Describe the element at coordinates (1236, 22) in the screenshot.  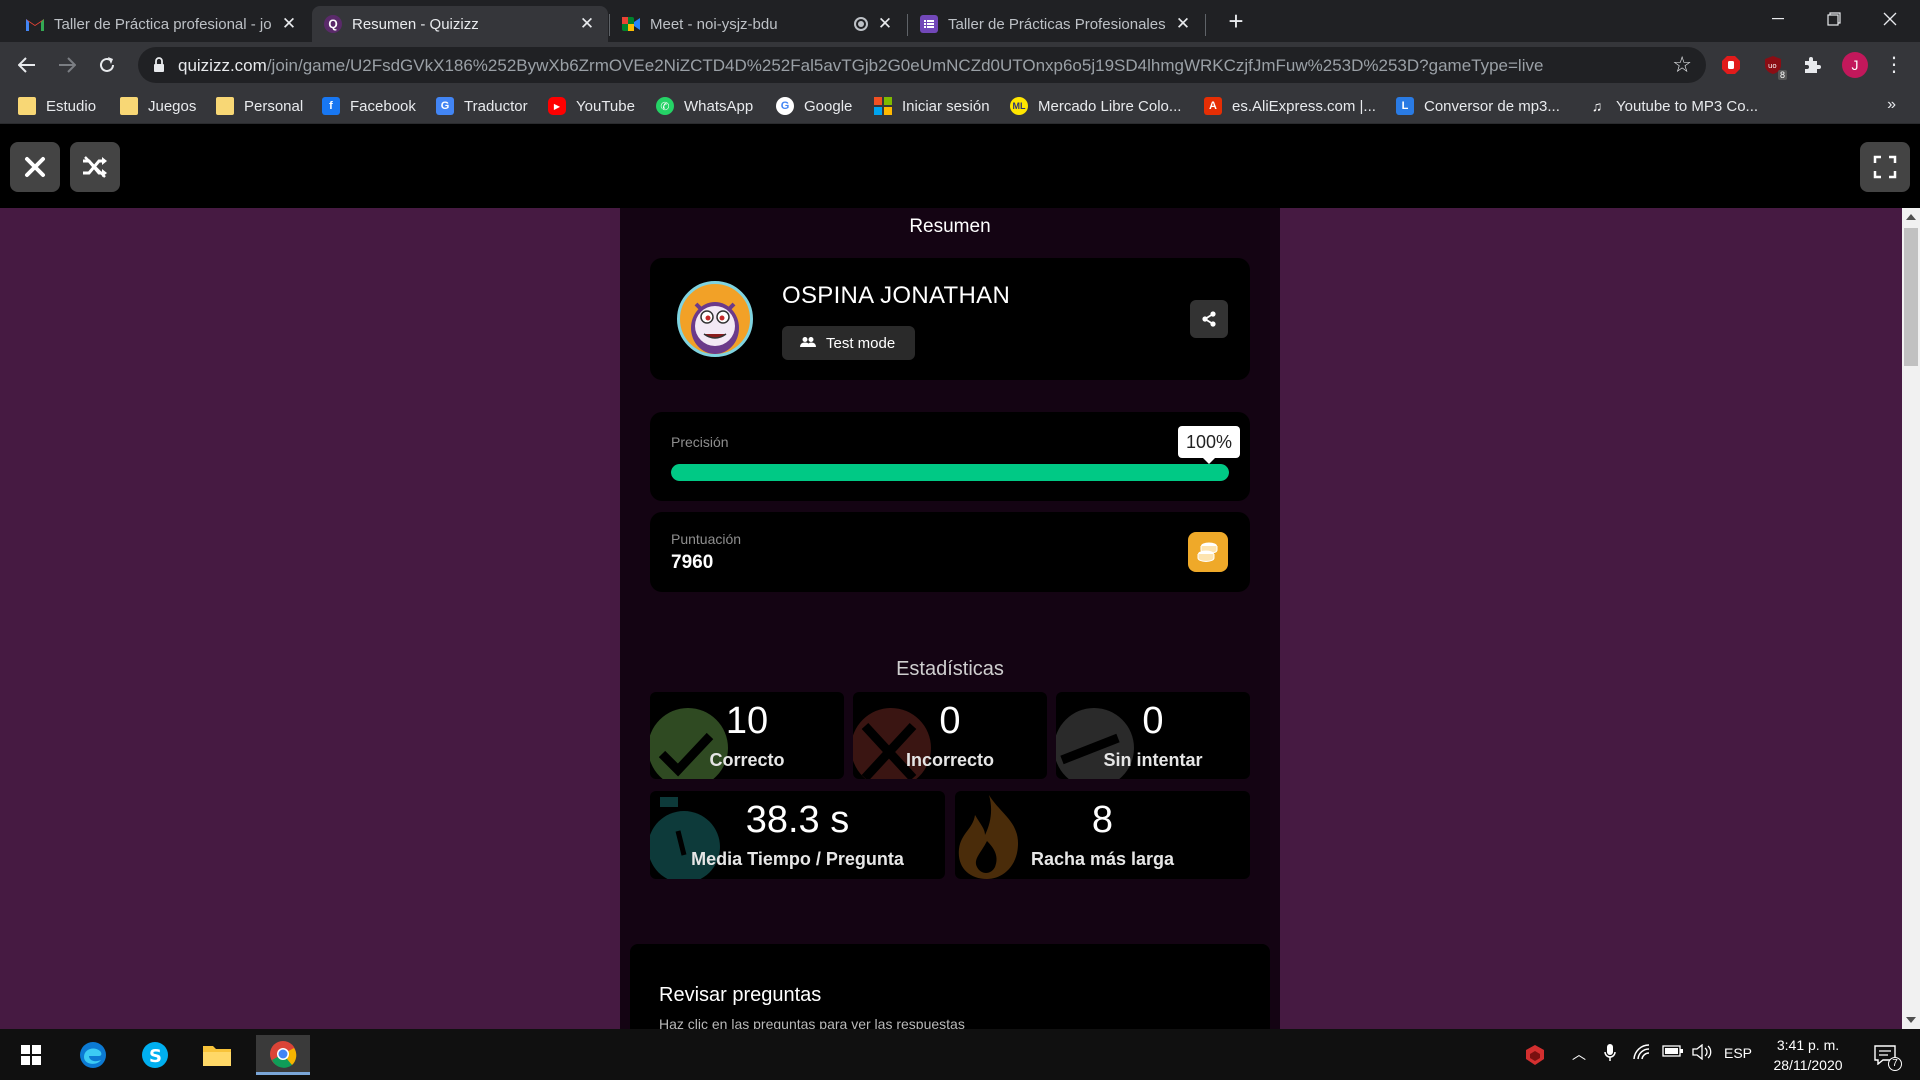
I see `new-tab-button: +` at that location.